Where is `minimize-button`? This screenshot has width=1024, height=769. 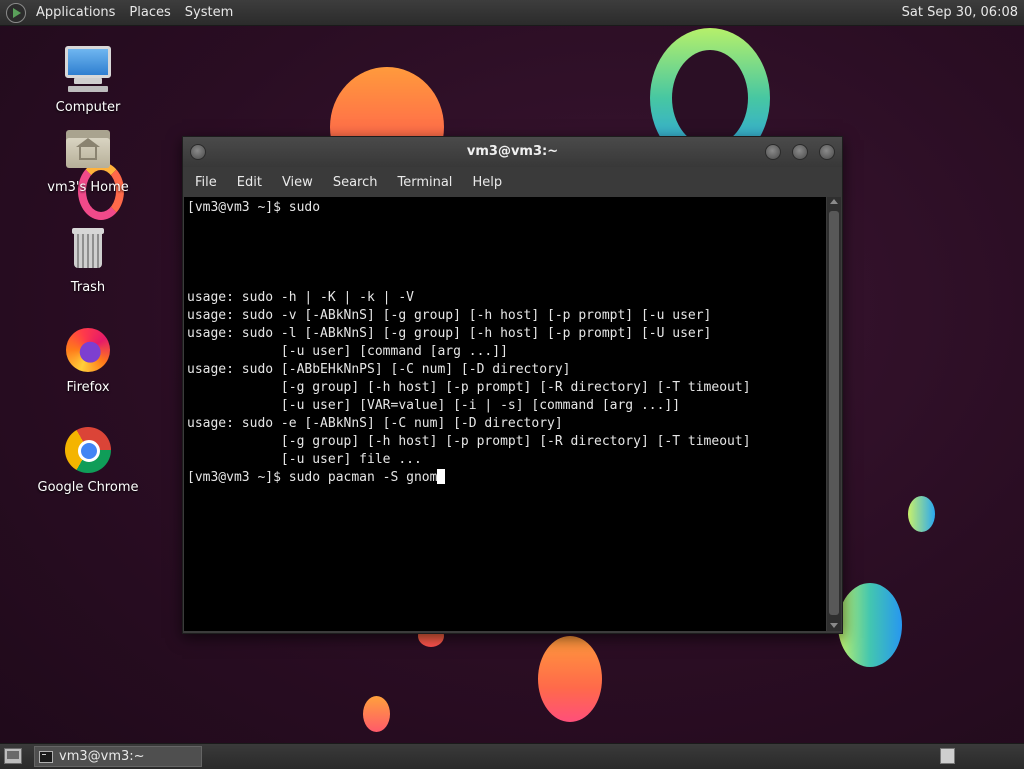
minimize-button is located at coordinates (773, 152).